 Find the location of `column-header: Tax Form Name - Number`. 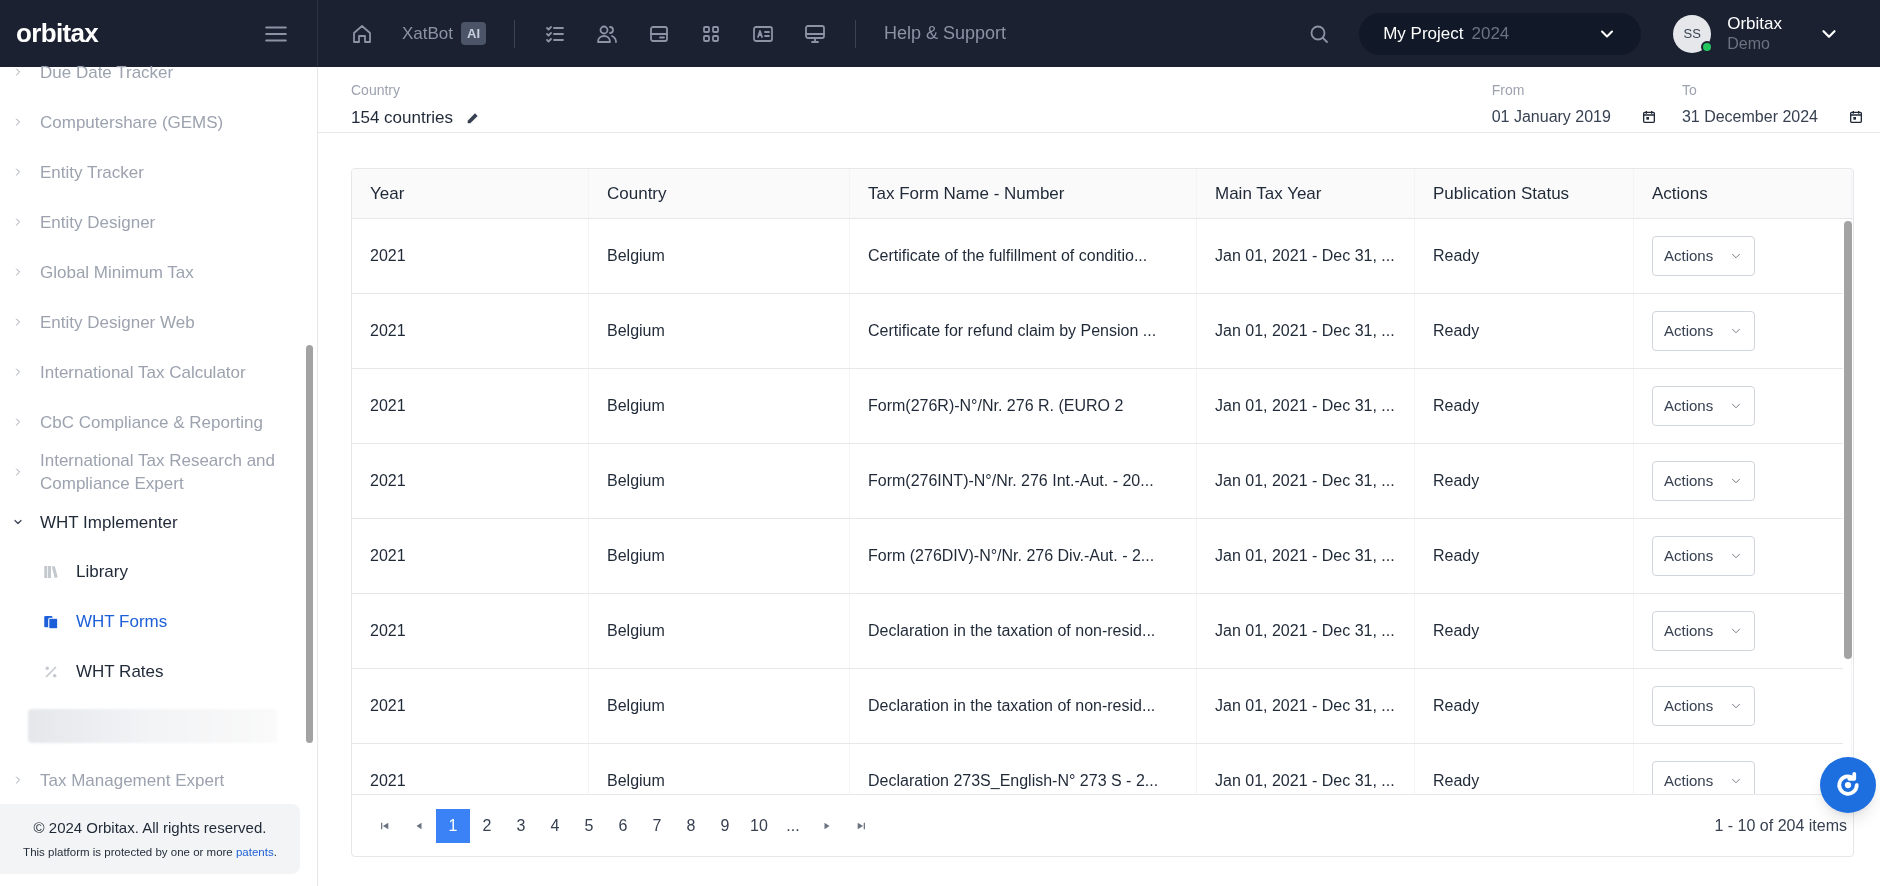

column-header: Tax Form Name - Number is located at coordinates (1023, 193).